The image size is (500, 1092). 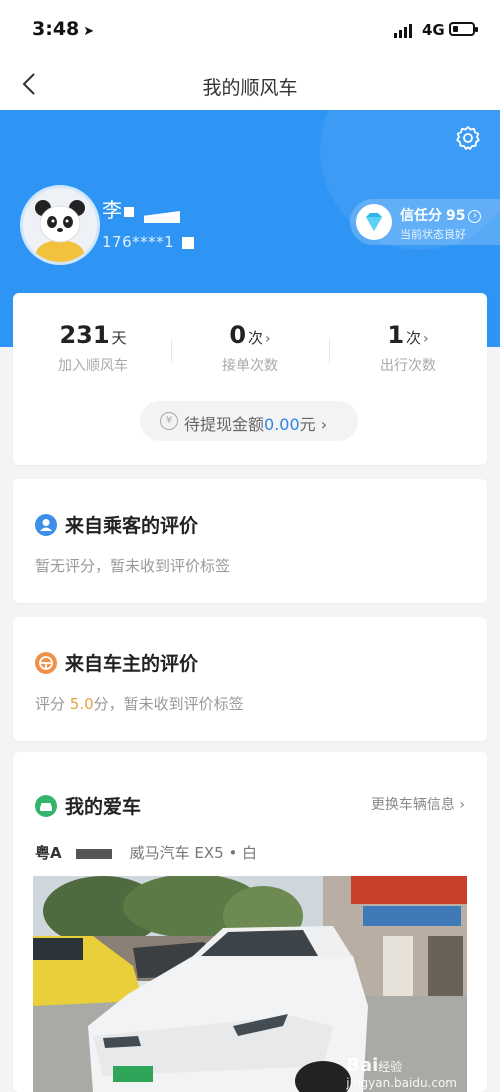 What do you see at coordinates (475, 216) in the screenshot?
I see `chevron-right-icon: ›` at bounding box center [475, 216].